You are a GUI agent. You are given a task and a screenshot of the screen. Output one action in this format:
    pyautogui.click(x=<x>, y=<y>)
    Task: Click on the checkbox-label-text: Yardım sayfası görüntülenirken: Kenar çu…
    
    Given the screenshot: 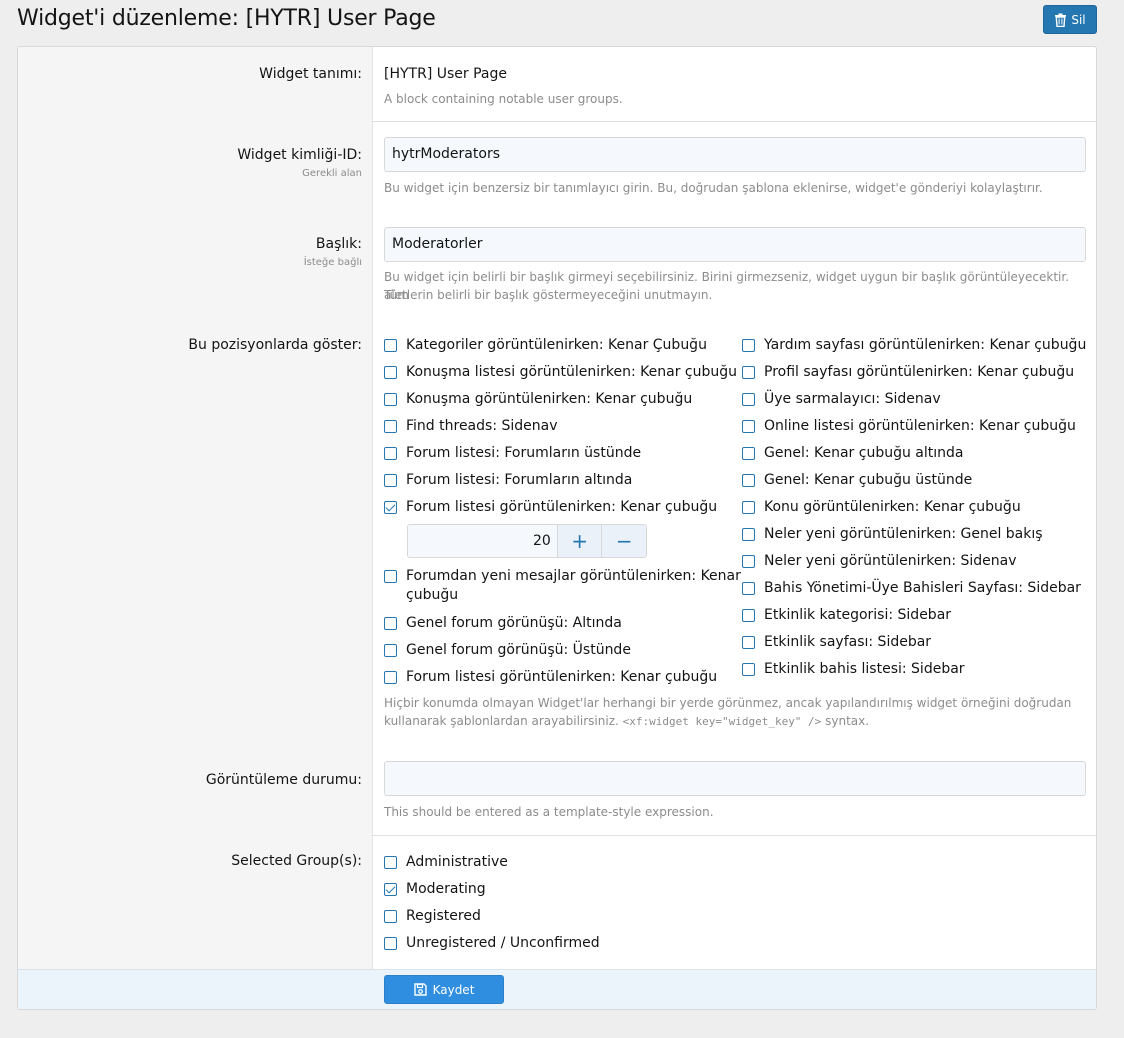 What is the action you would take?
    pyautogui.click(x=925, y=345)
    